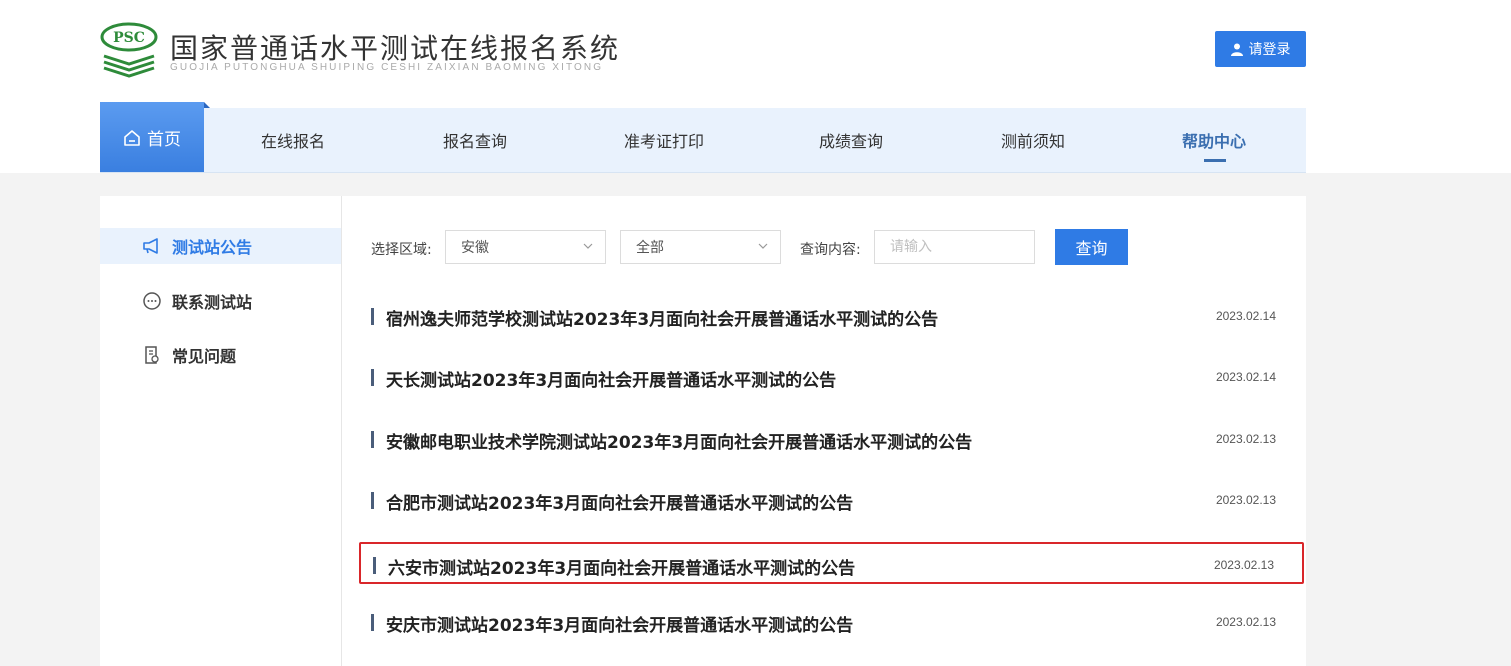 This screenshot has height=666, width=1511. Describe the element at coordinates (1215, 160) in the screenshot. I see `nav-active-indicator` at that location.